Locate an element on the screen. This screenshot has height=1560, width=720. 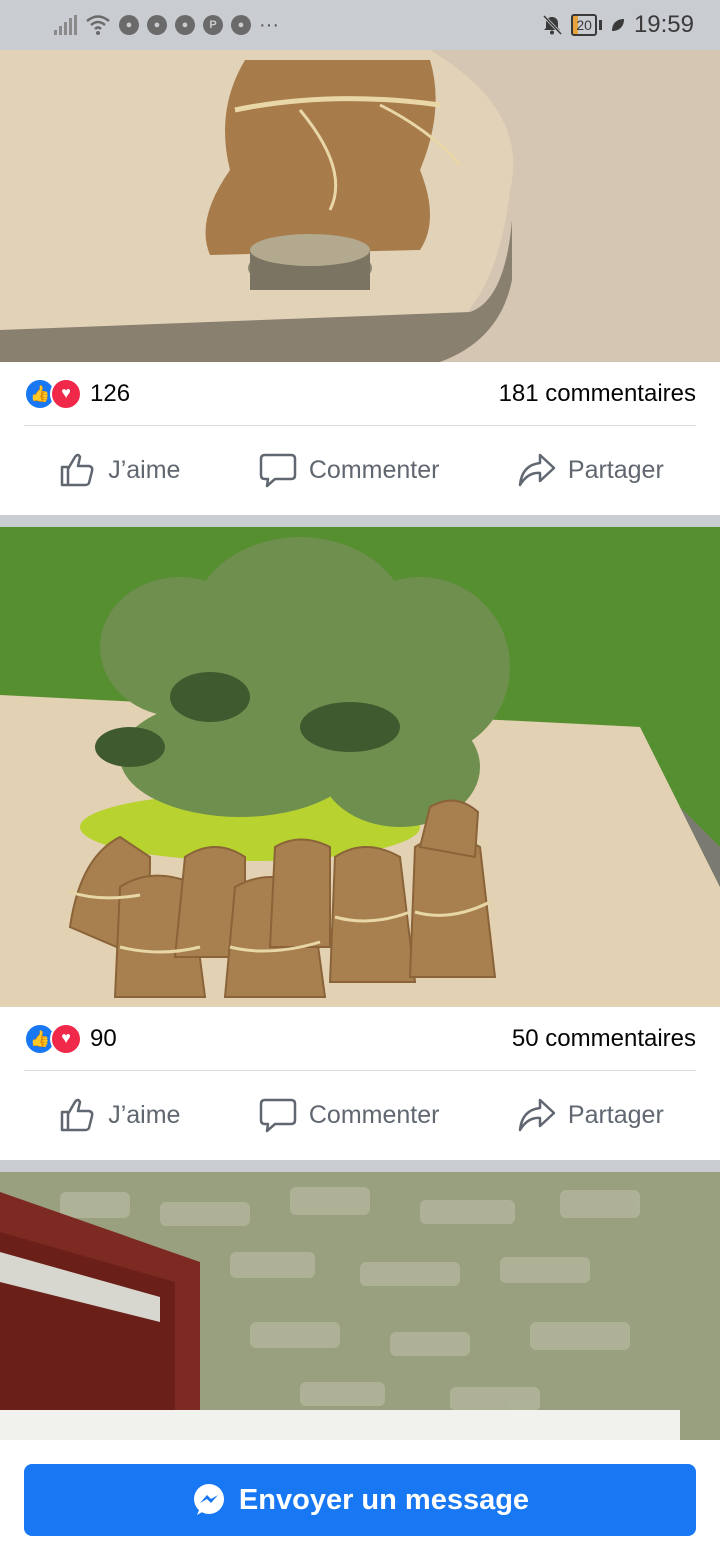
battery-icon: 20 is located at coordinates (584, 25).